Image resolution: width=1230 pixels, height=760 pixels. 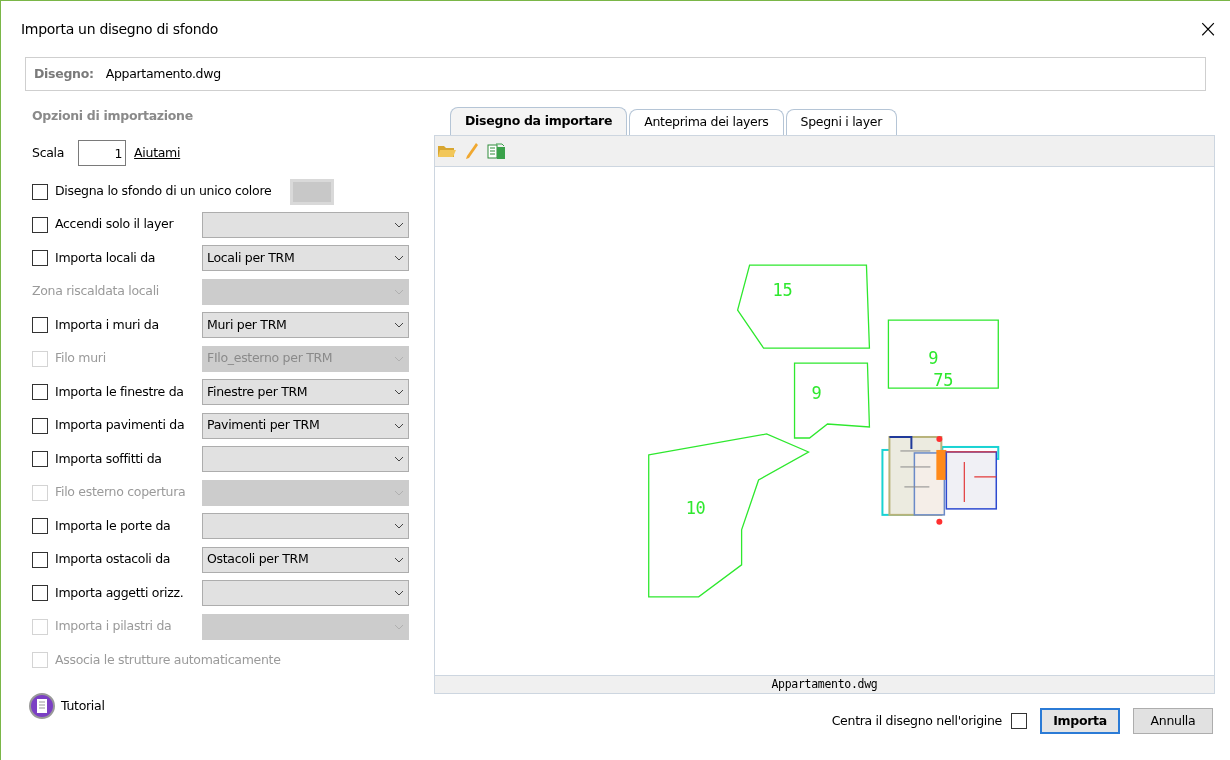 I want to click on option-label: Disegna lo sfondo di un unico colore, so click(x=163, y=191).